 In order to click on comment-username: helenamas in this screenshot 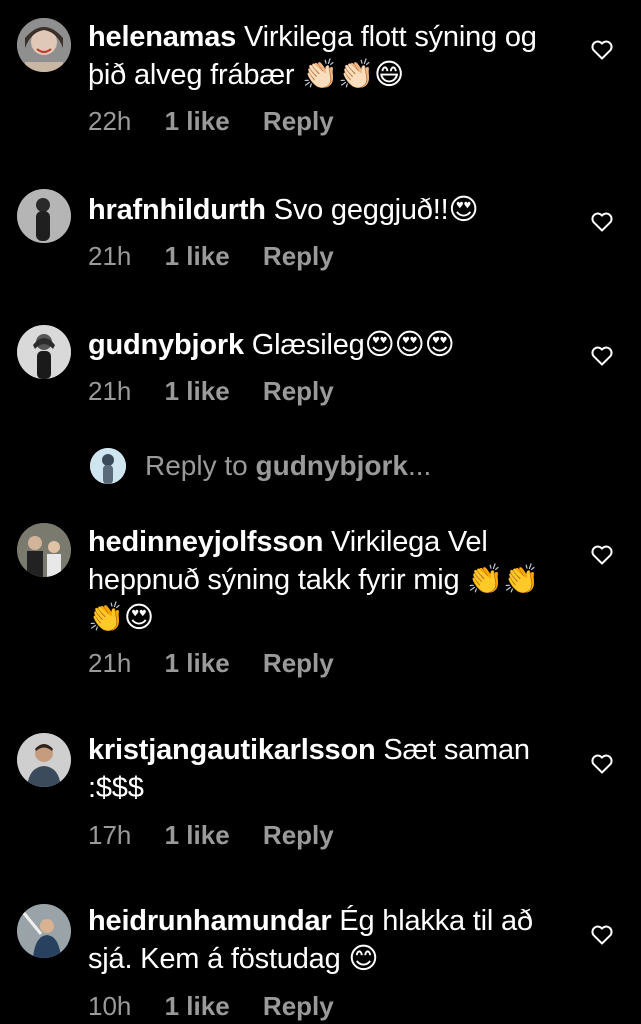, I will do `click(162, 37)`.